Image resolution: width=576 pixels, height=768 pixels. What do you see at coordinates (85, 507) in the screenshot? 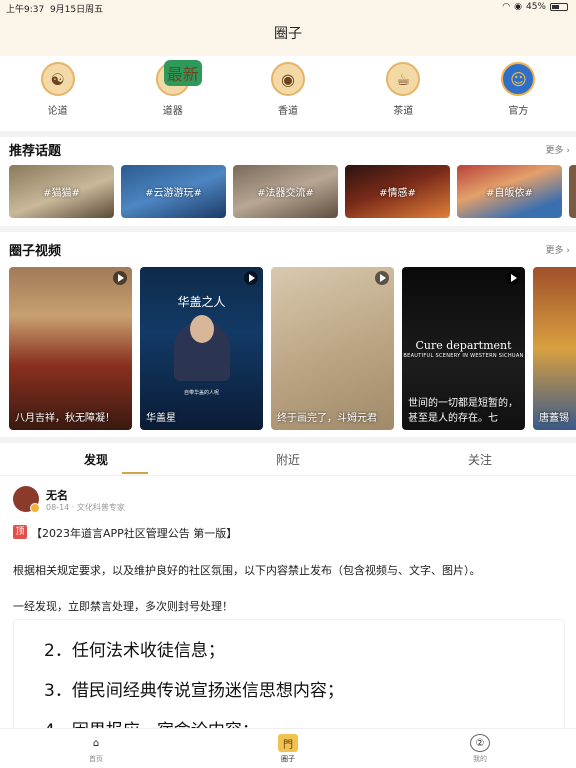
I see `post-meta: 08-14 · 文化科普专家` at bounding box center [85, 507].